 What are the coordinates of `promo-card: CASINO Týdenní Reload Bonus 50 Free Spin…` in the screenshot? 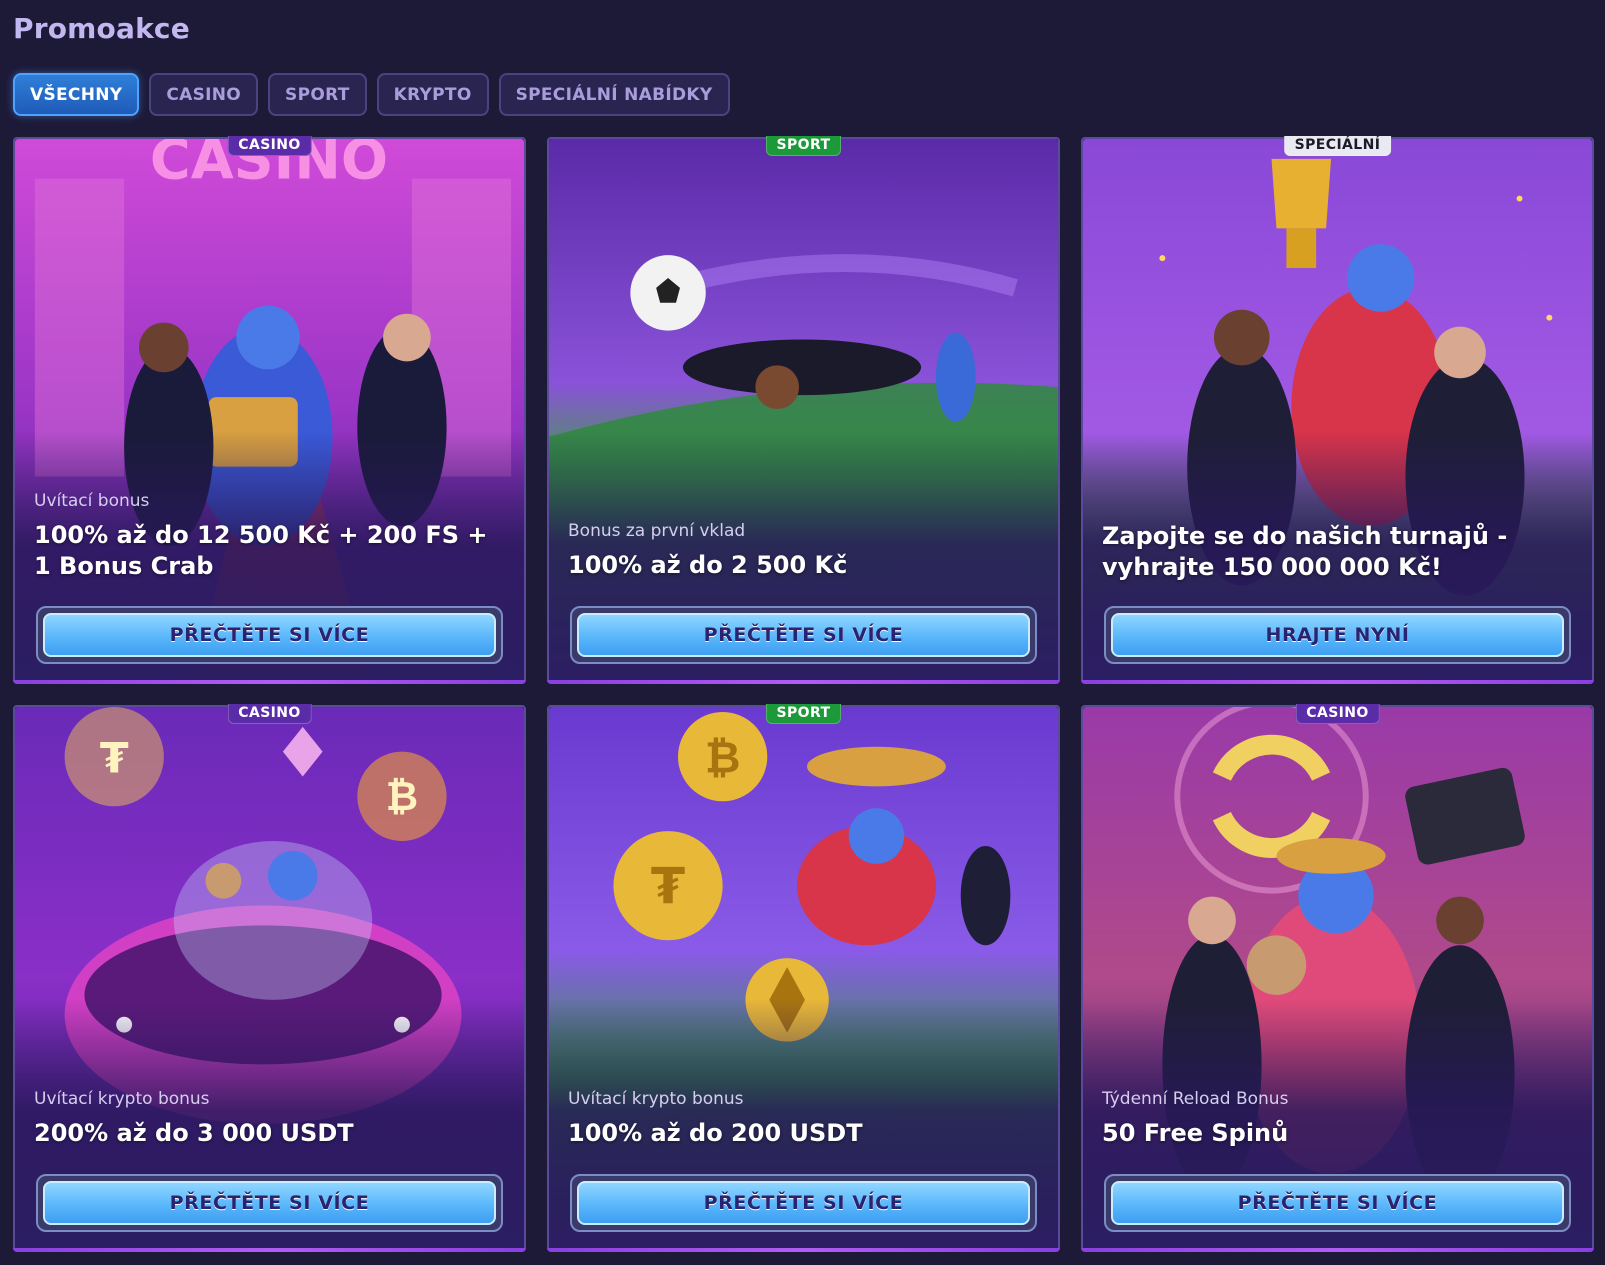 It's located at (1337, 978).